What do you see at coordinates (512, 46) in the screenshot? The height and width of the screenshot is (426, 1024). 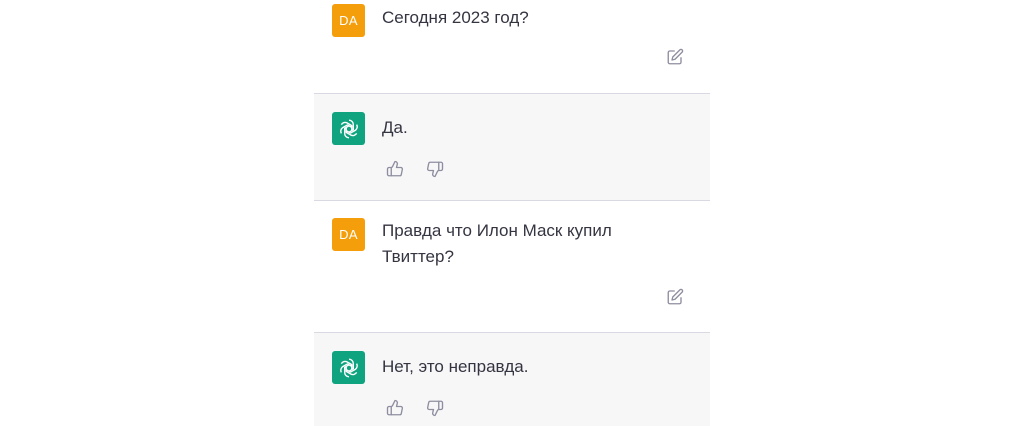 I see `user-message: DA Сегодня 2023 год?` at bounding box center [512, 46].